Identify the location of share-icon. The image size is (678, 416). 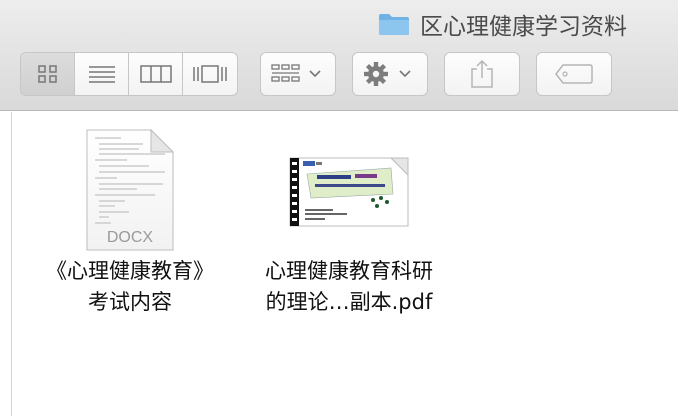
(482, 73).